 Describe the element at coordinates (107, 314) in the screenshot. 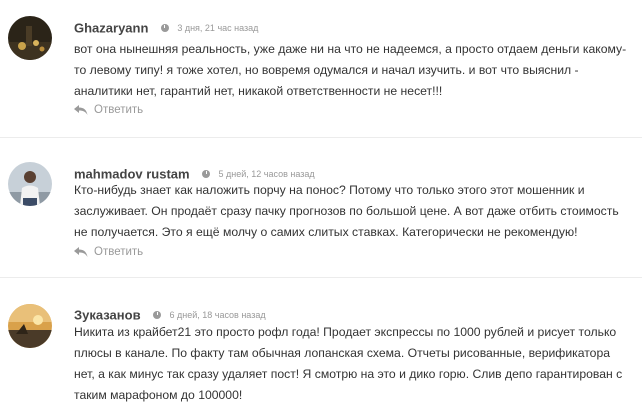

I see `author-name: Зуказанов` at that location.